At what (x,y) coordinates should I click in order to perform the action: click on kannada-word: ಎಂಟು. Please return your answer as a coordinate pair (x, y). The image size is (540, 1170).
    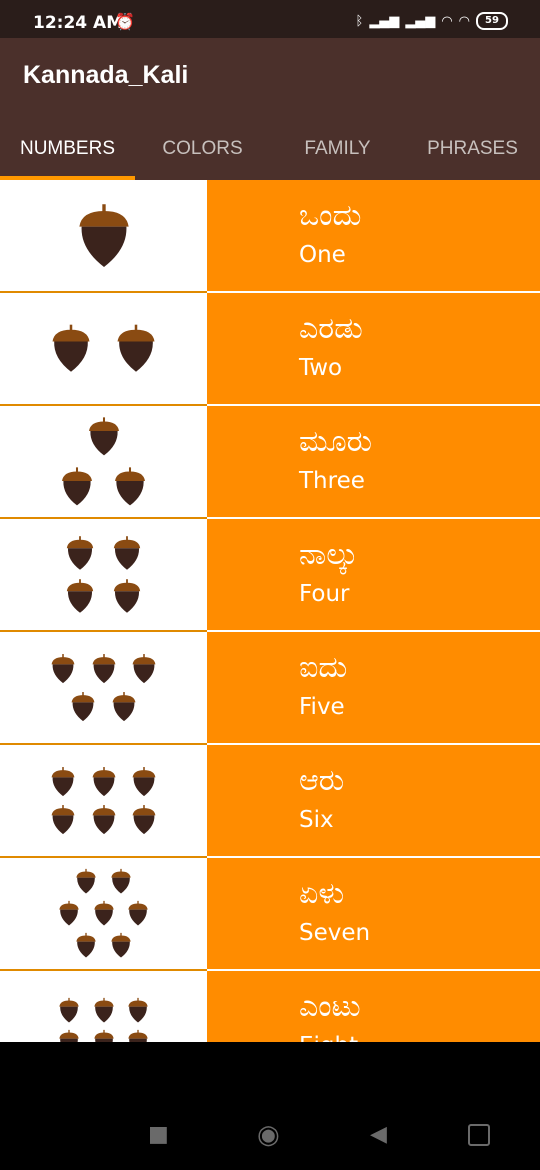
    Looking at the image, I should click on (330, 1006).